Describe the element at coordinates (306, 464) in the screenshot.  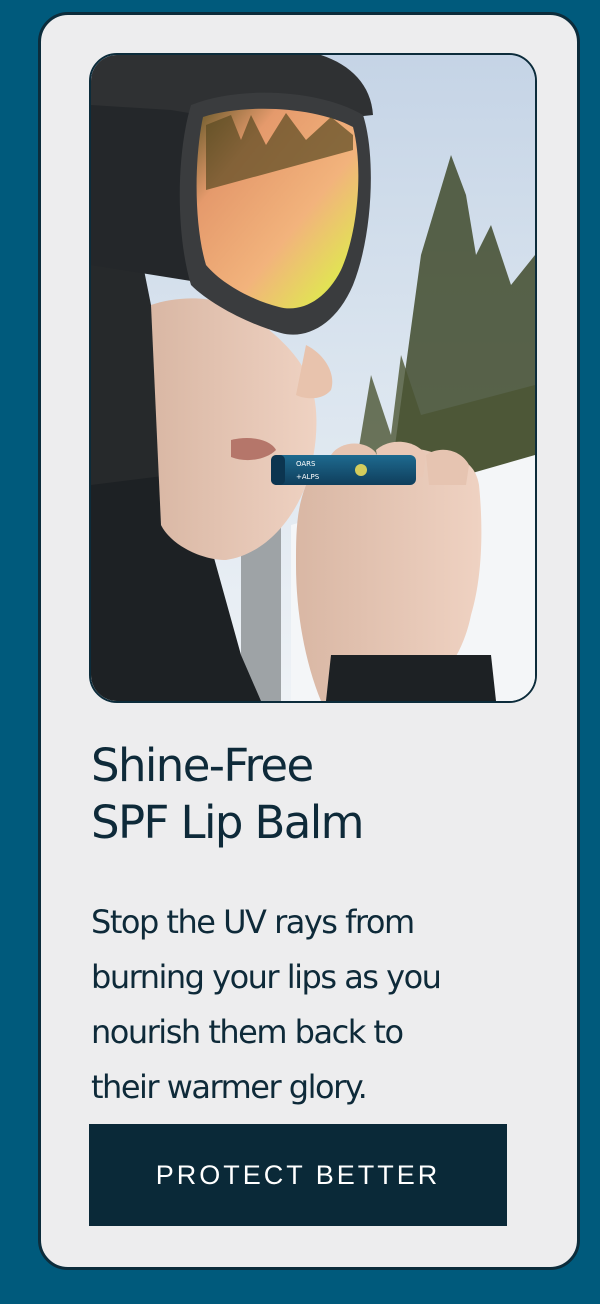
I see `tube-label-line1: OARS` at that location.